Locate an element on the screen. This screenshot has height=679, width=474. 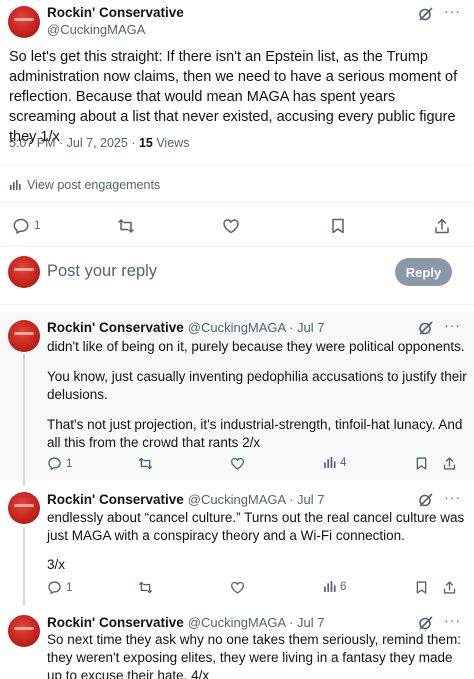
views-count: 4 is located at coordinates (343, 462).